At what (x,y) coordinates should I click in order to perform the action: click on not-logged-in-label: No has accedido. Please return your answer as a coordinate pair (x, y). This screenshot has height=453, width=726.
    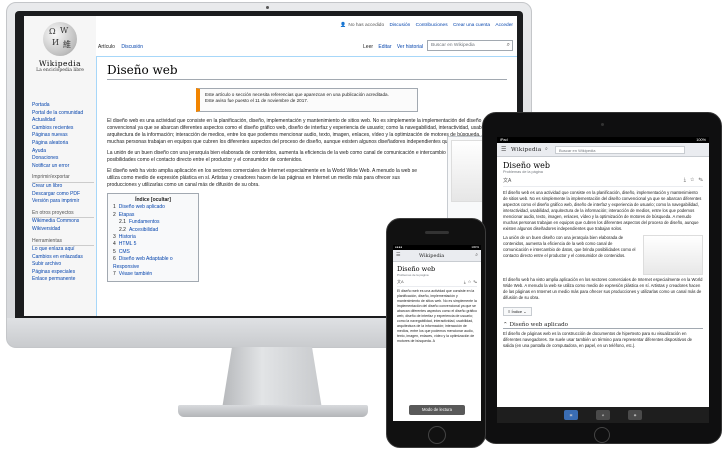
    Looking at the image, I should click on (366, 25).